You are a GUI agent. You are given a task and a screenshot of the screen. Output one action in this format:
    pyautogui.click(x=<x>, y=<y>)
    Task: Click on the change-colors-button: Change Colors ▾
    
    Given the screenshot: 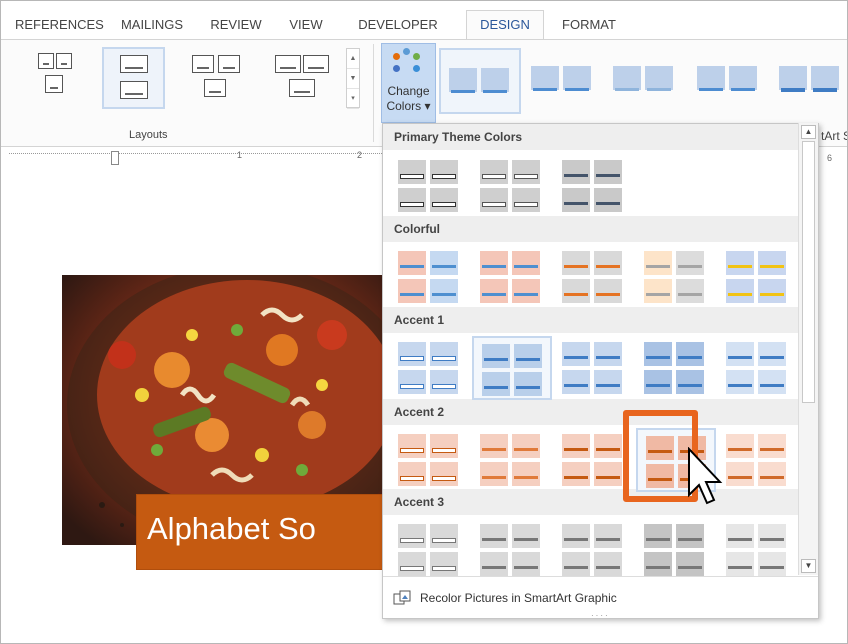 What is the action you would take?
    pyautogui.click(x=408, y=83)
    